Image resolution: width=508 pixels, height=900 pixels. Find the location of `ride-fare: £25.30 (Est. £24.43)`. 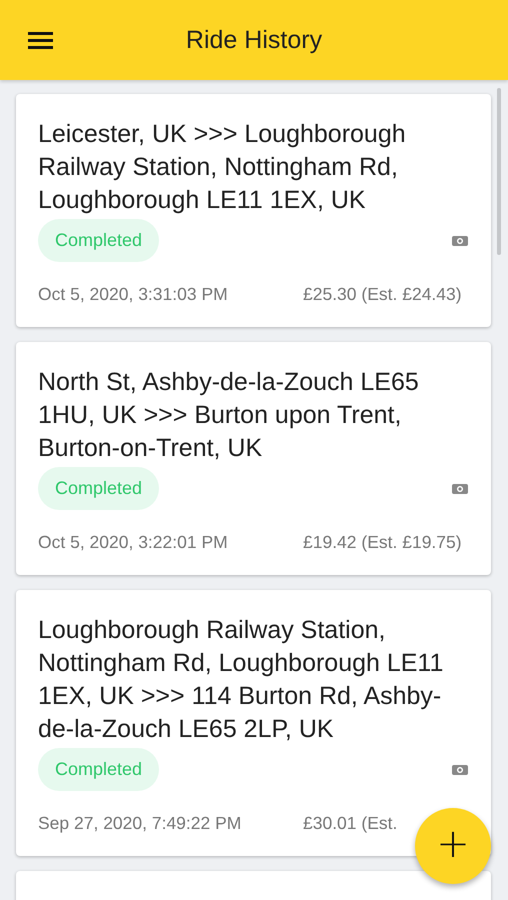

ride-fare: £25.30 (Est. £24.43) is located at coordinates (383, 294).